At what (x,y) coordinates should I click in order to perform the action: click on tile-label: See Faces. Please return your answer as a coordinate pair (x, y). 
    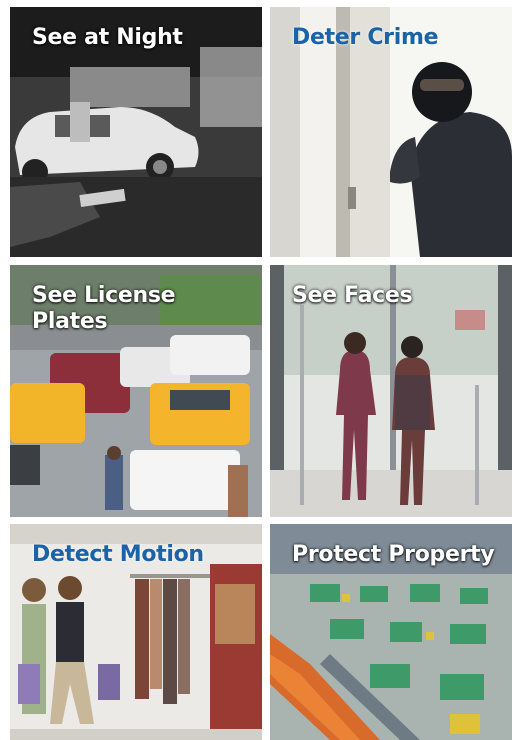
    Looking at the image, I should click on (352, 295).